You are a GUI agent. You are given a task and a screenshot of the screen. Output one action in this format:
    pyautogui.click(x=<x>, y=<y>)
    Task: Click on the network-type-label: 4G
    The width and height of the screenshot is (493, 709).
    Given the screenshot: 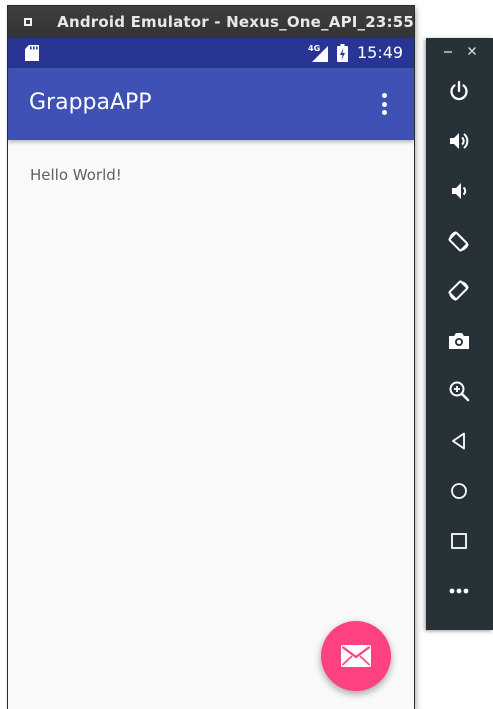 What is the action you would take?
    pyautogui.click(x=314, y=48)
    